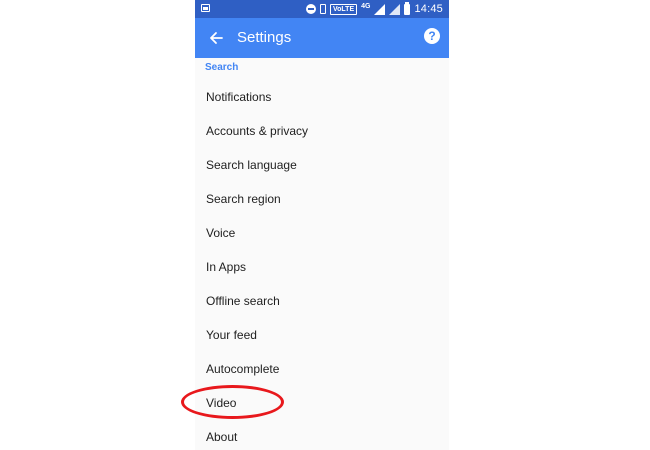 Image resolution: width=650 pixels, height=450 pixels. I want to click on settings-item-notifications: Notifications, so click(322, 97).